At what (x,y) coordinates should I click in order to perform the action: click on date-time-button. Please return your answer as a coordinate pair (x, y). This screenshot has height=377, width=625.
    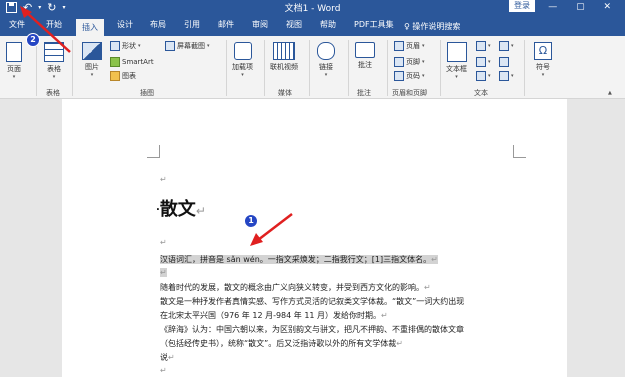
    Looking at the image, I should click on (504, 62).